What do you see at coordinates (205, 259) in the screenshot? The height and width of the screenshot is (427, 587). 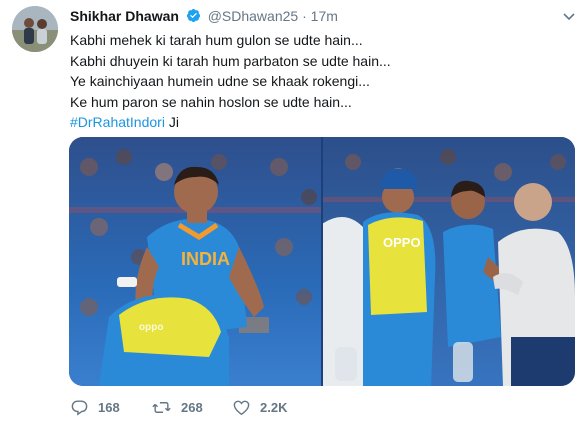 I see `jersey-text-left: INDIA` at bounding box center [205, 259].